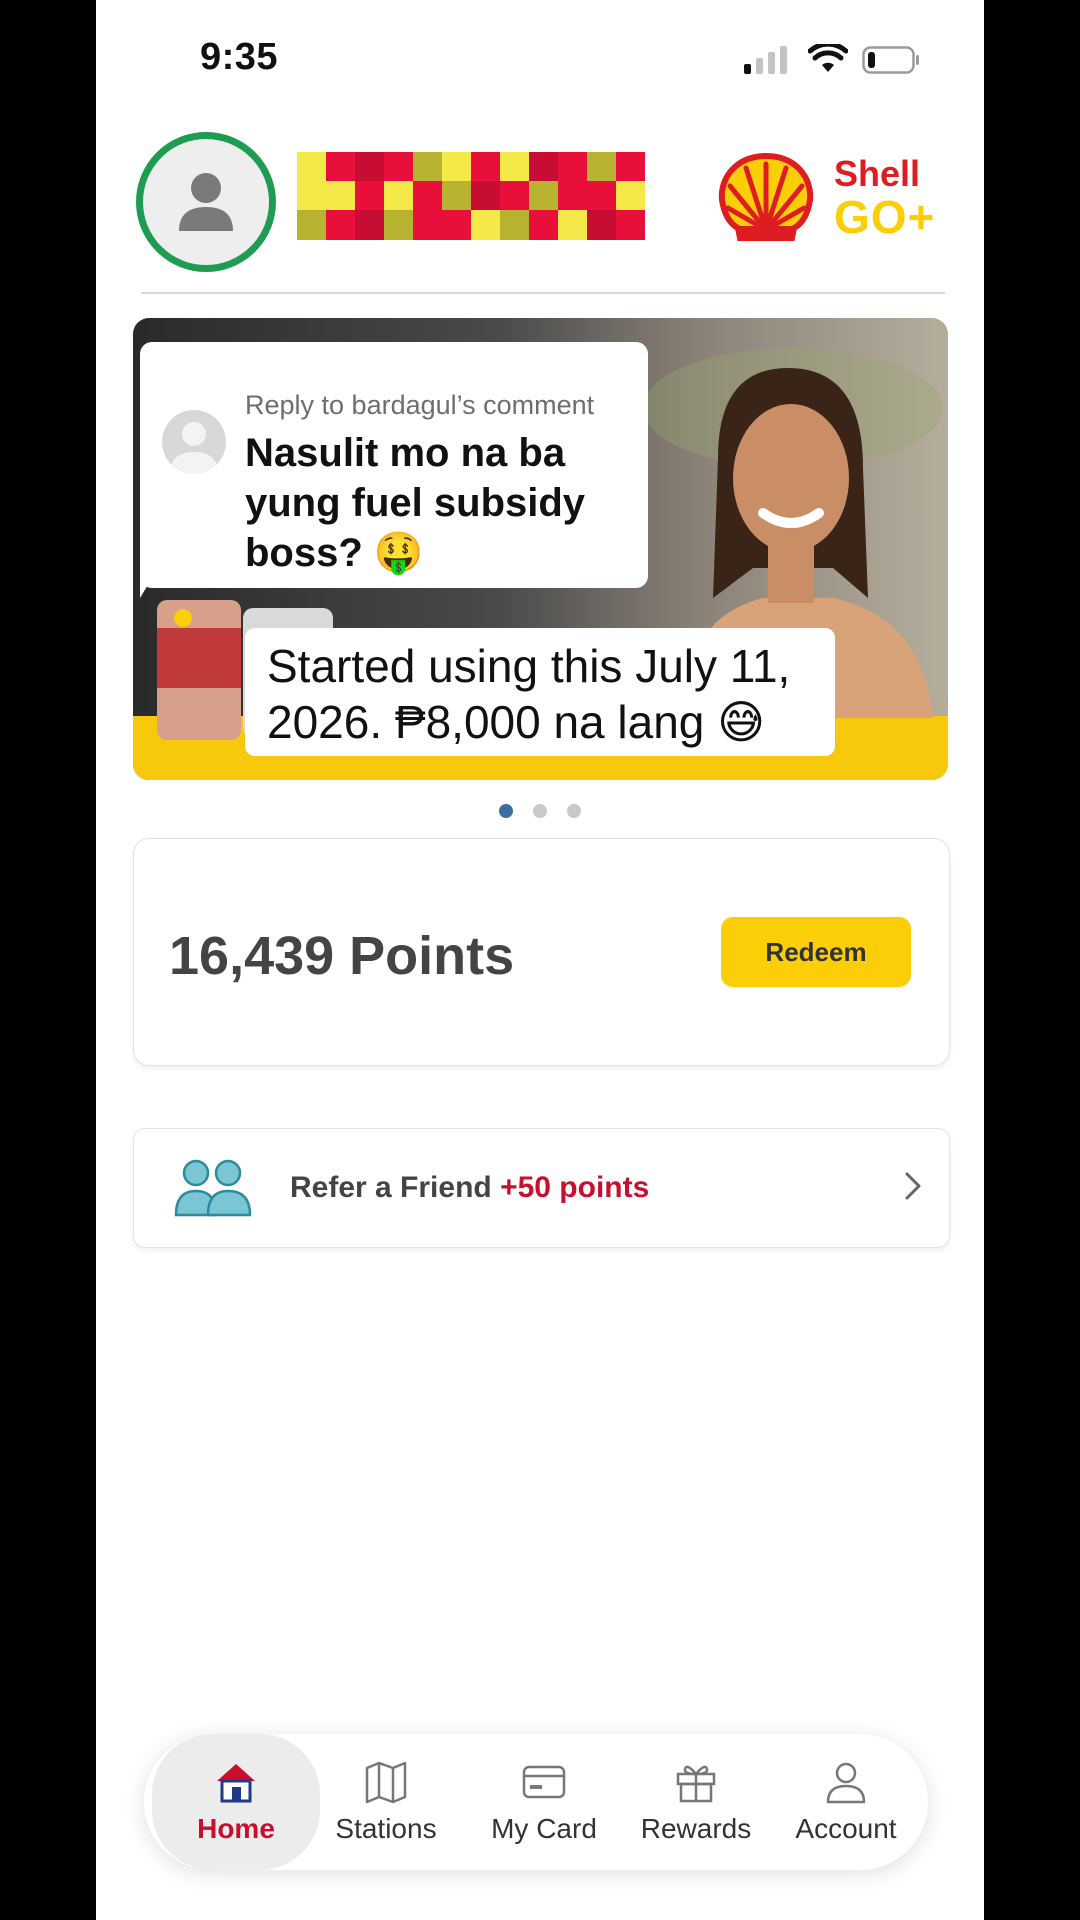 Image resolution: width=1080 pixels, height=1920 pixels. I want to click on nav-my-card-label: My Card, so click(544, 1828).